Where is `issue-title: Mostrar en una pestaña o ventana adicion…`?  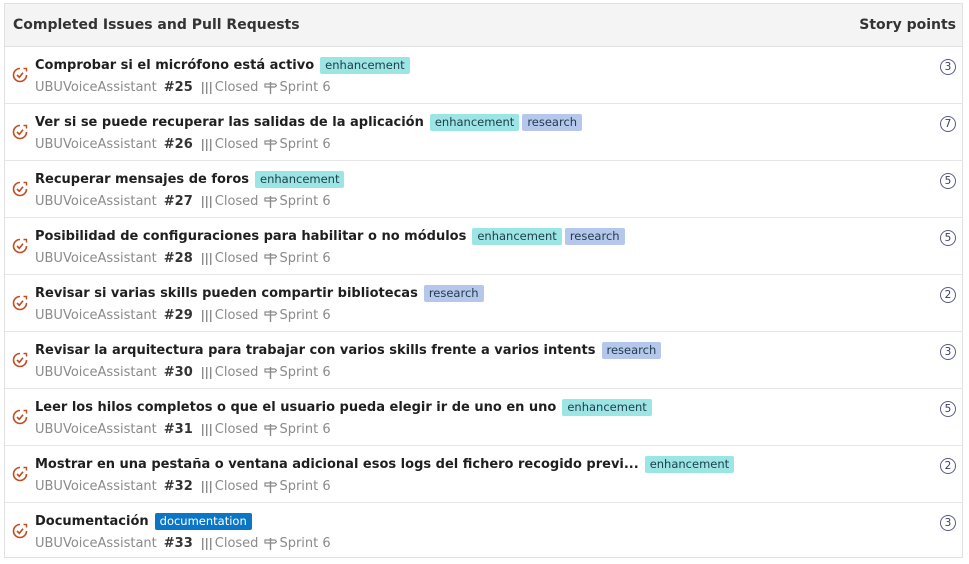 issue-title: Mostrar en una pestaña o ventana adicion… is located at coordinates (337, 464).